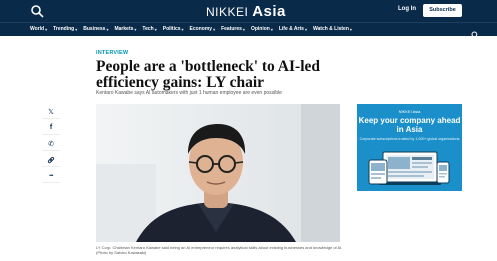 This screenshot has height=261, width=497. I want to click on nav-label: Business, so click(94, 29).